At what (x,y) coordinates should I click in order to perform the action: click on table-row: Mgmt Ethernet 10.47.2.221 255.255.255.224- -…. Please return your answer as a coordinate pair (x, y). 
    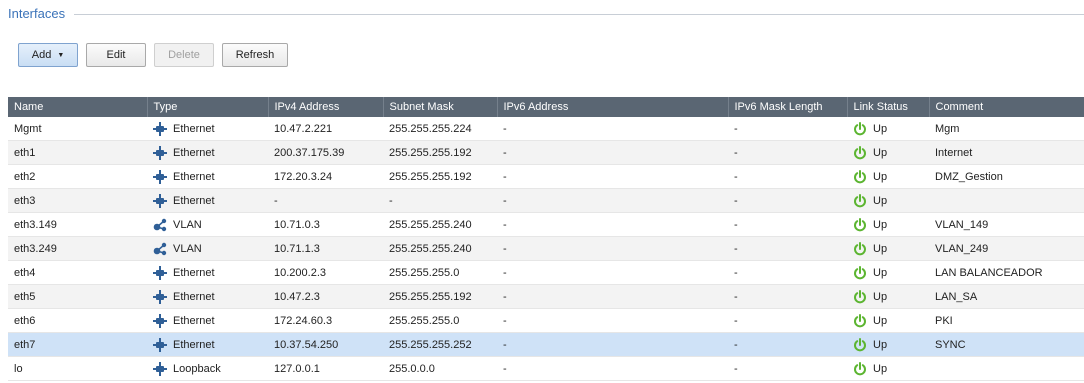
    Looking at the image, I should click on (546, 129).